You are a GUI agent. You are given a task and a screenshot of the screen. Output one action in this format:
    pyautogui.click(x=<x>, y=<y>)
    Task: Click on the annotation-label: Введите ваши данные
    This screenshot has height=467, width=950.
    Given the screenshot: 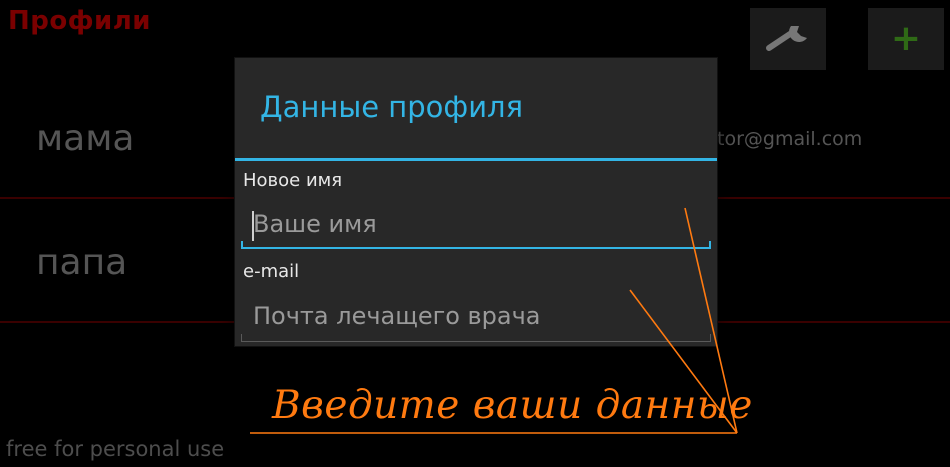 What is the action you would take?
    pyautogui.click(x=512, y=405)
    